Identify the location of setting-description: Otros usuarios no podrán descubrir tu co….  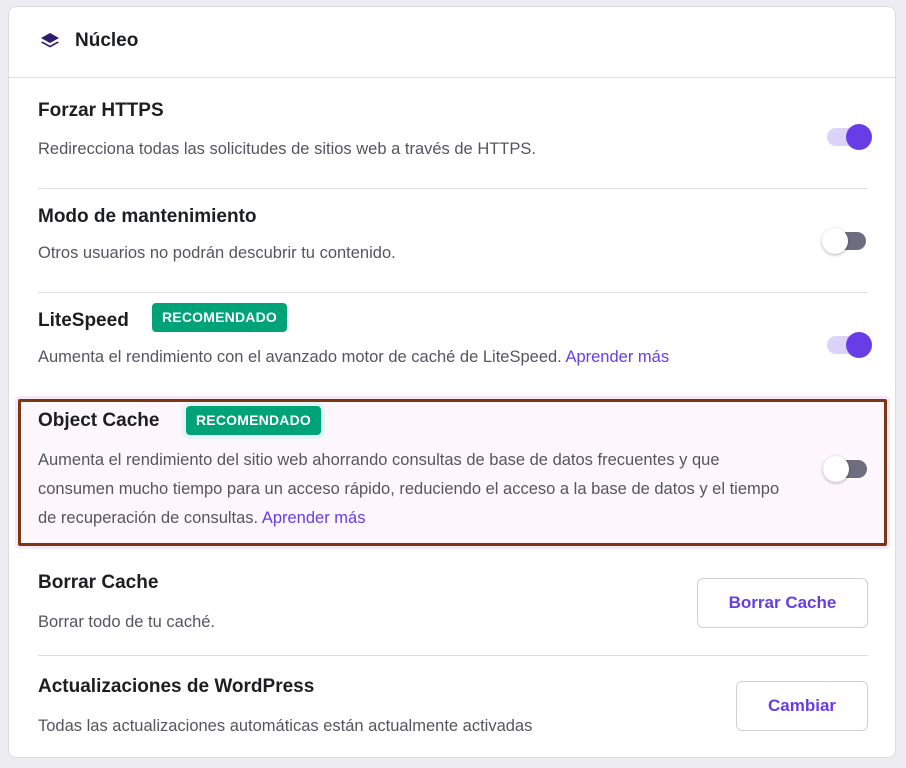
(217, 253).